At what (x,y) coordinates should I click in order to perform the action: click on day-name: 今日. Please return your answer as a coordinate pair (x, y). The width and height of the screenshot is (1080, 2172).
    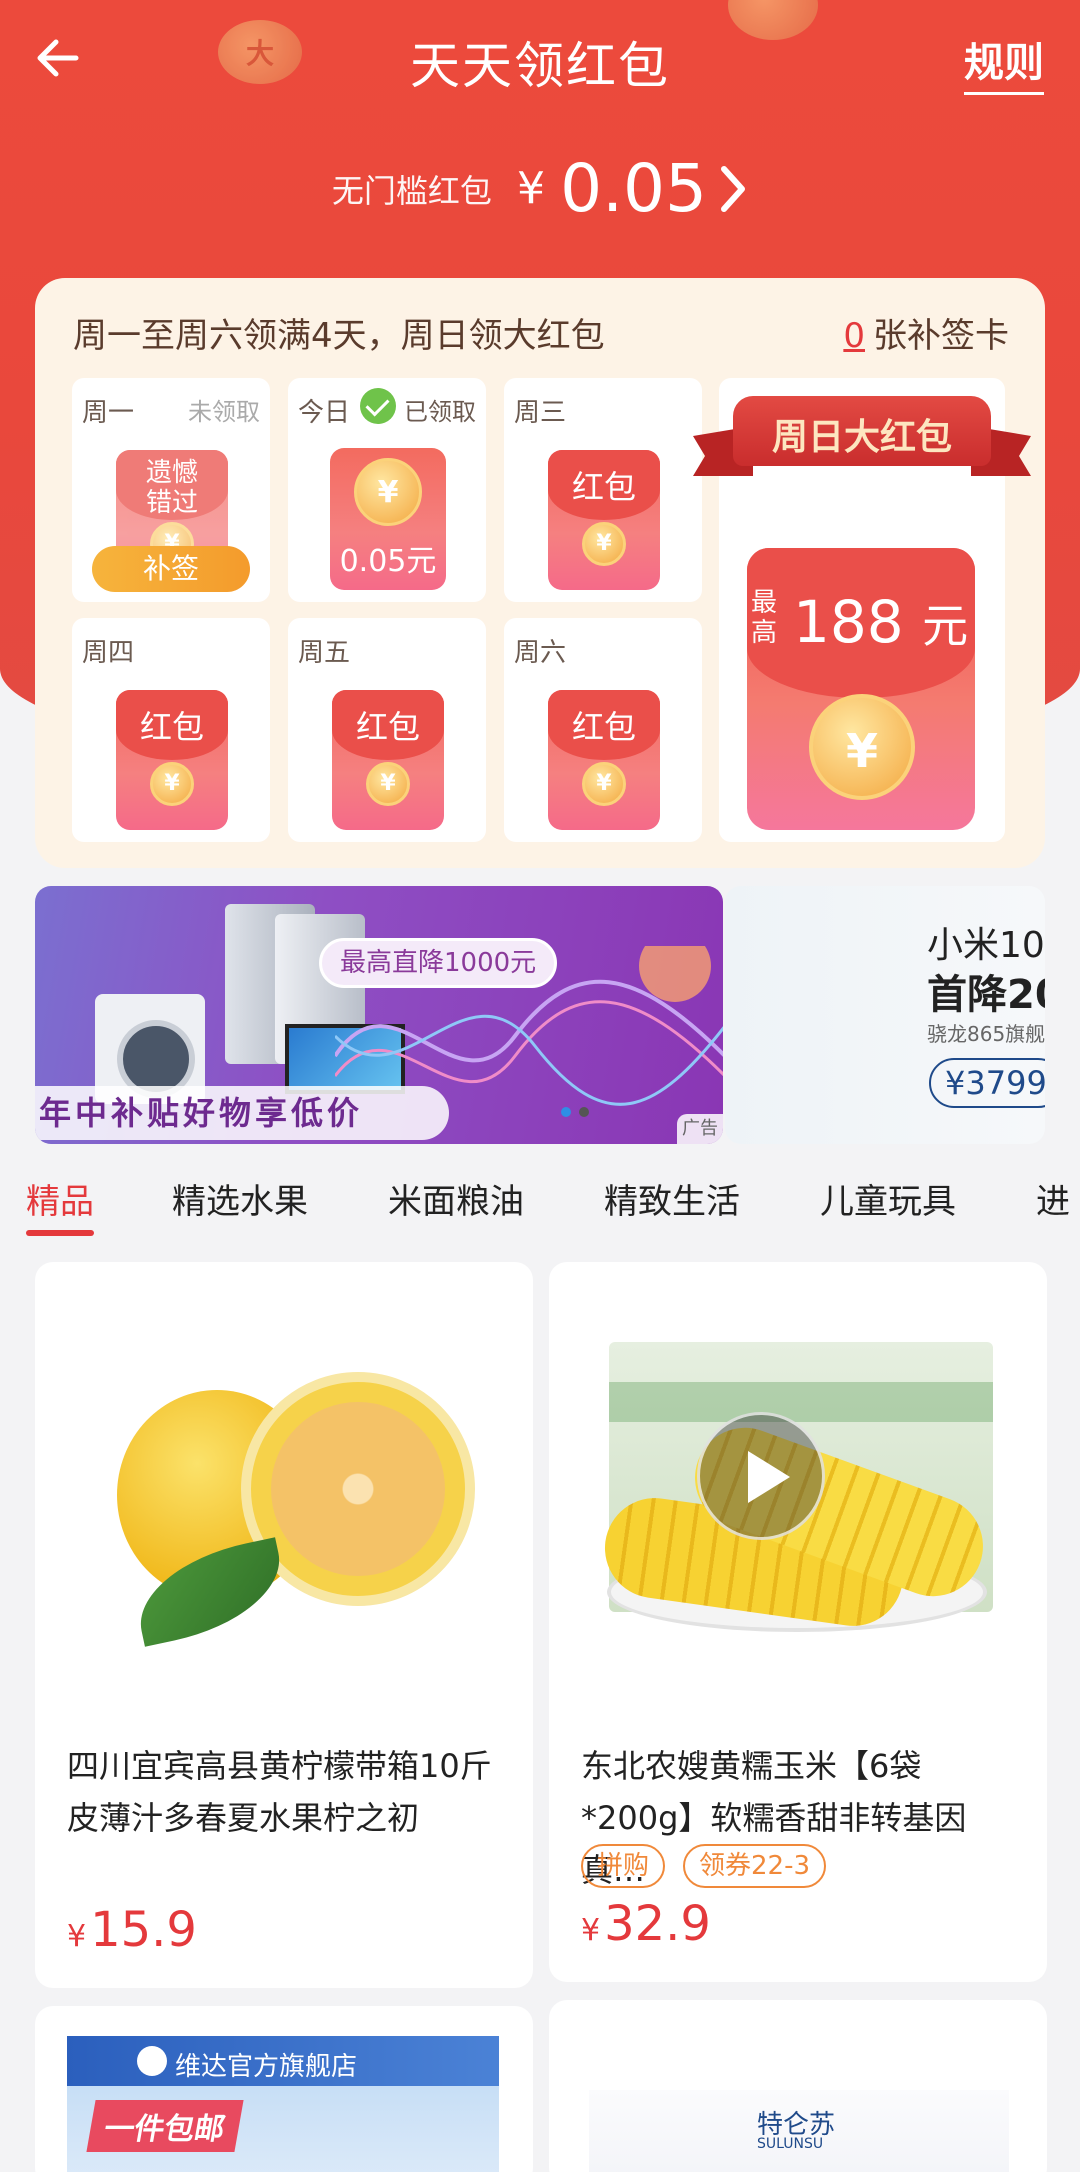
    Looking at the image, I should click on (324, 413).